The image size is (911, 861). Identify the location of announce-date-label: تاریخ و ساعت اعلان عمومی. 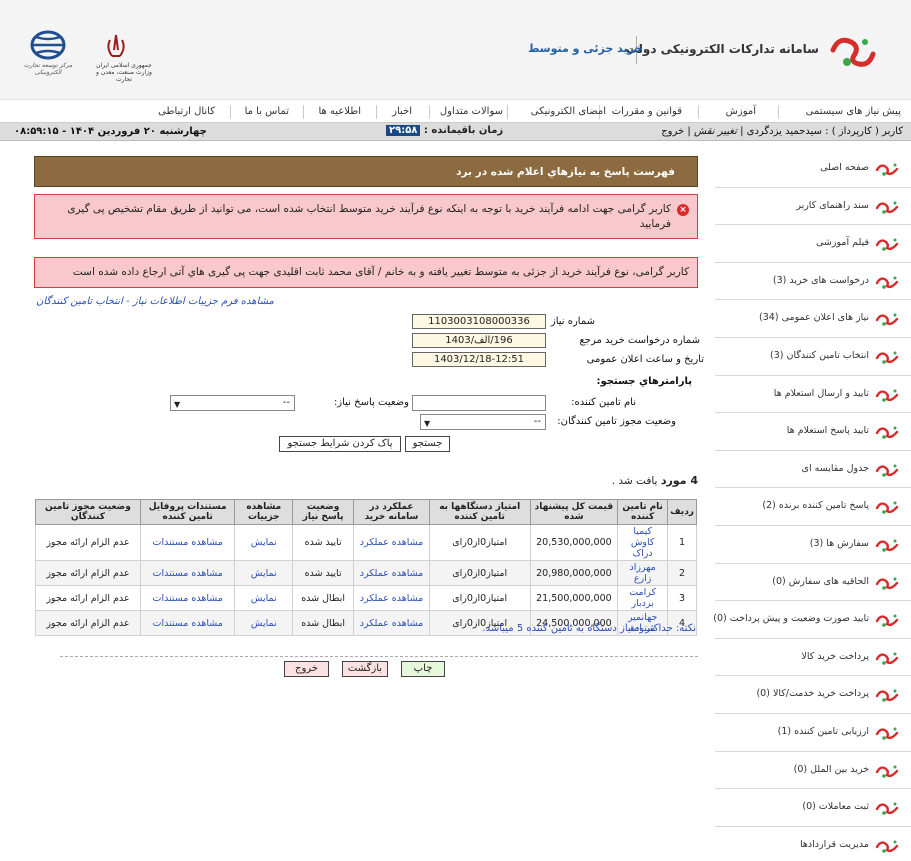
(645, 359).